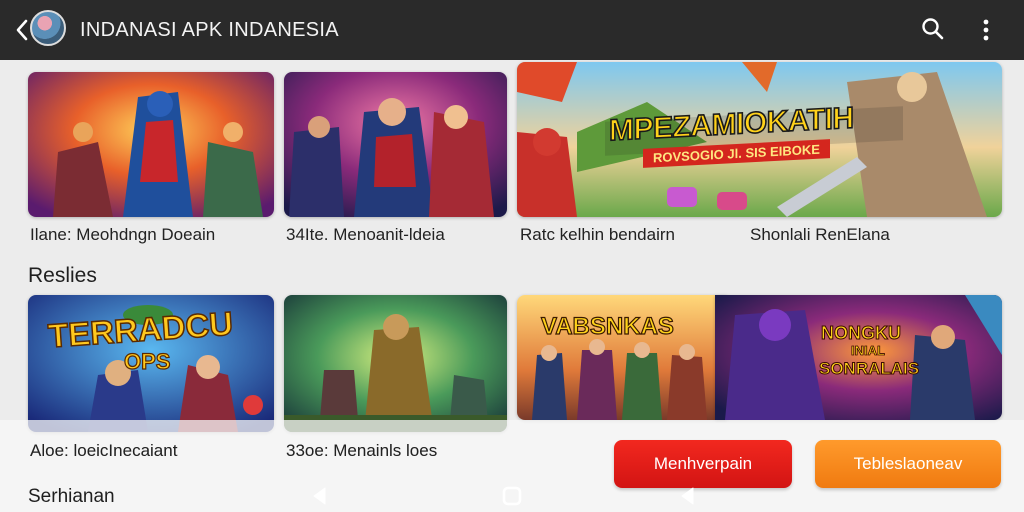 This screenshot has height=512, width=1024. What do you see at coordinates (62, 275) in the screenshot?
I see `section-heading: Reslies` at bounding box center [62, 275].